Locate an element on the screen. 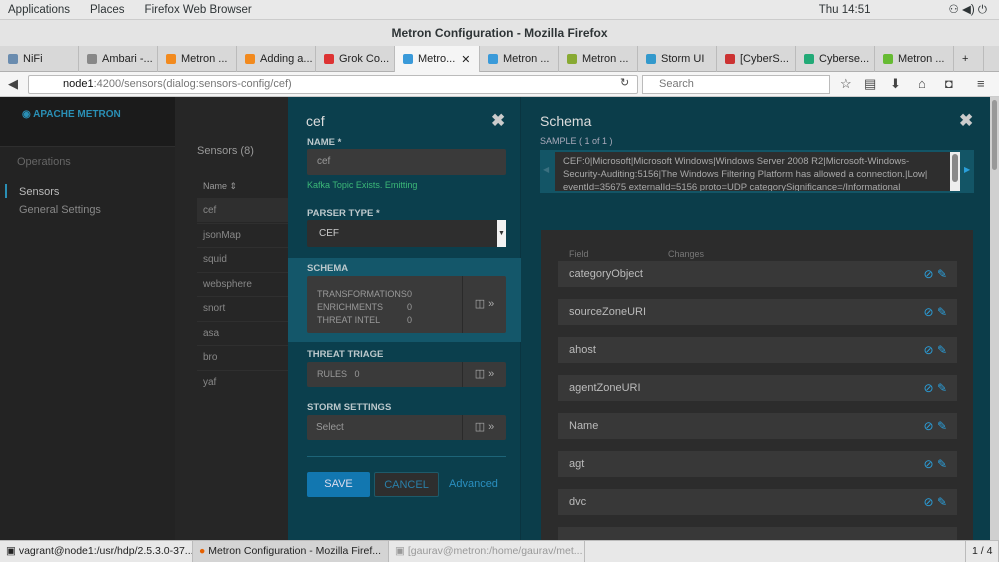 The image size is (999, 562). menu-icon: ≡ is located at coordinates (981, 83).